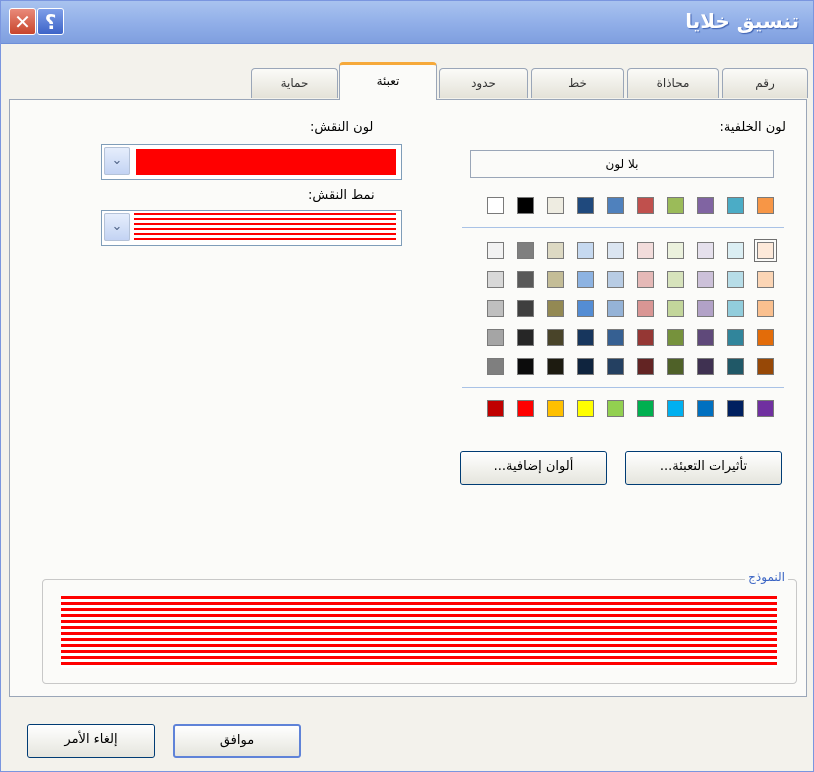  I want to click on tab-number: رقم, so click(765, 83).